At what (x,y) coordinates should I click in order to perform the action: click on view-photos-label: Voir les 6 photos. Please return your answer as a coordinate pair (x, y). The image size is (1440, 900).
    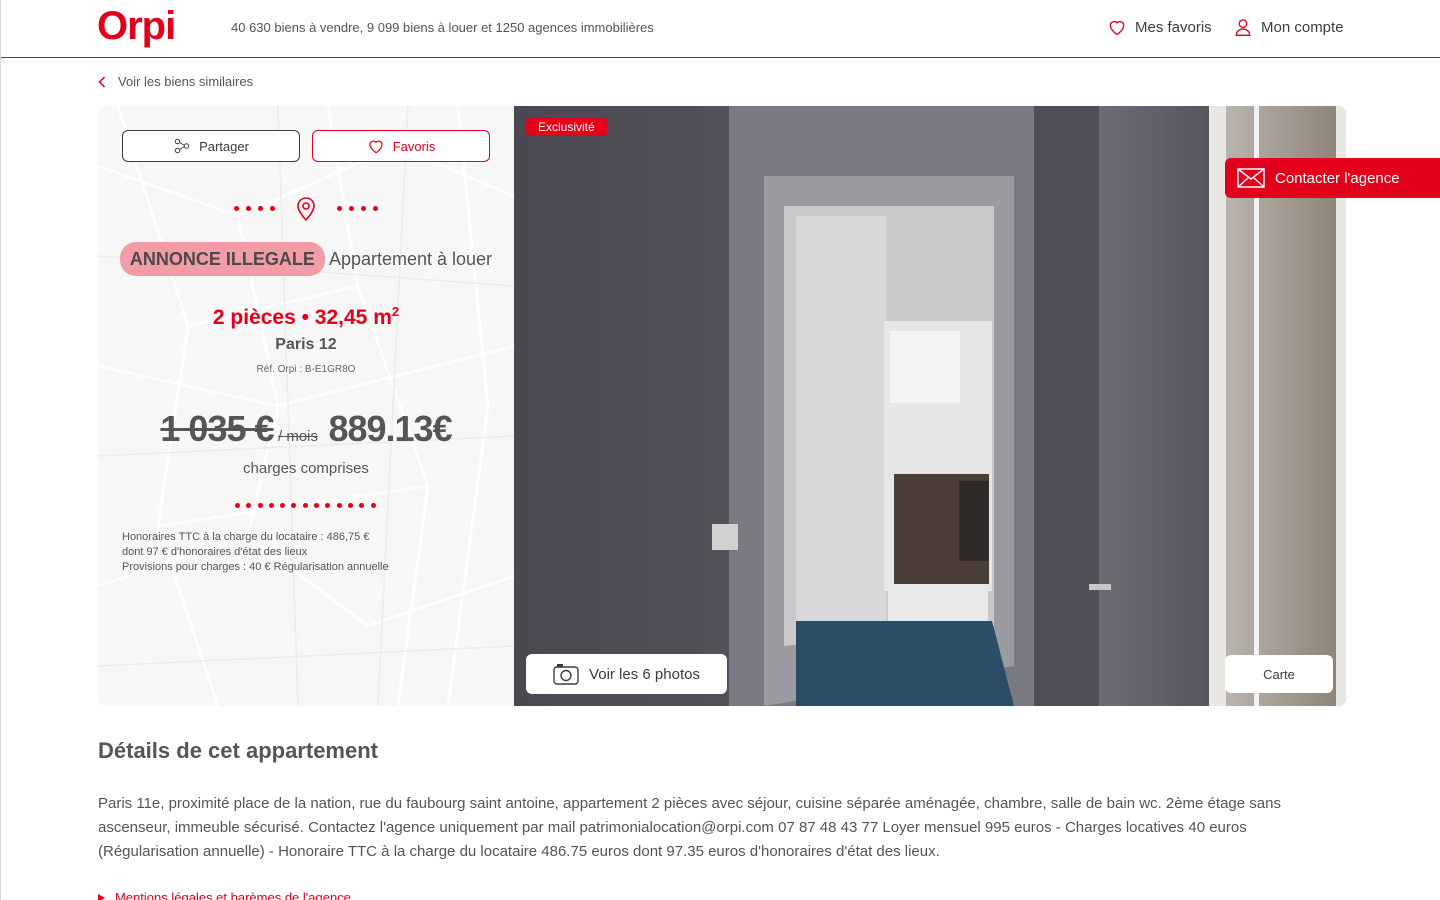
    Looking at the image, I should click on (644, 674).